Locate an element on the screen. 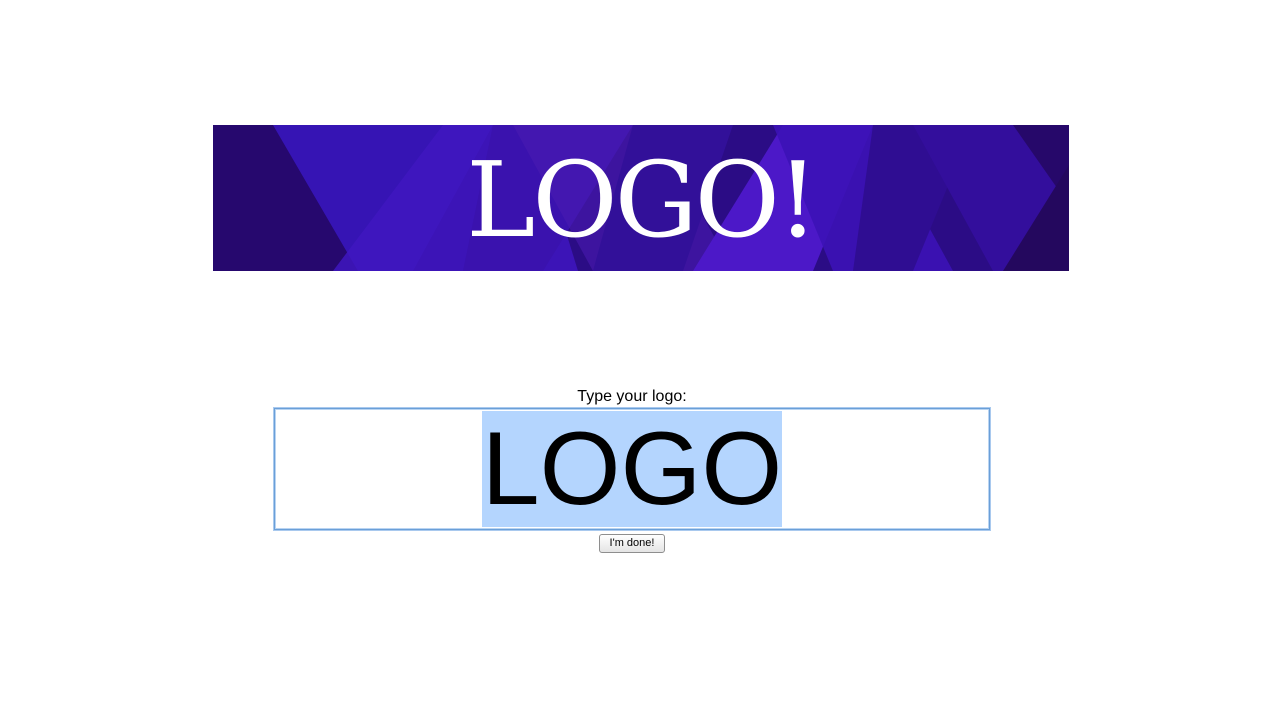 The height and width of the screenshot is (720, 1280). logo-text-input: LOGO is located at coordinates (632, 469).